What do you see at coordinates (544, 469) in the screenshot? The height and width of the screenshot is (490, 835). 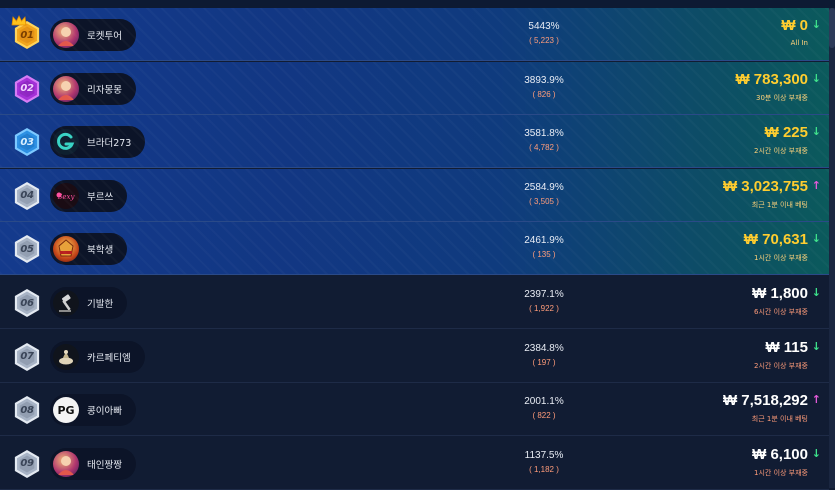 I see `bet-count: ( 1,182 )` at bounding box center [544, 469].